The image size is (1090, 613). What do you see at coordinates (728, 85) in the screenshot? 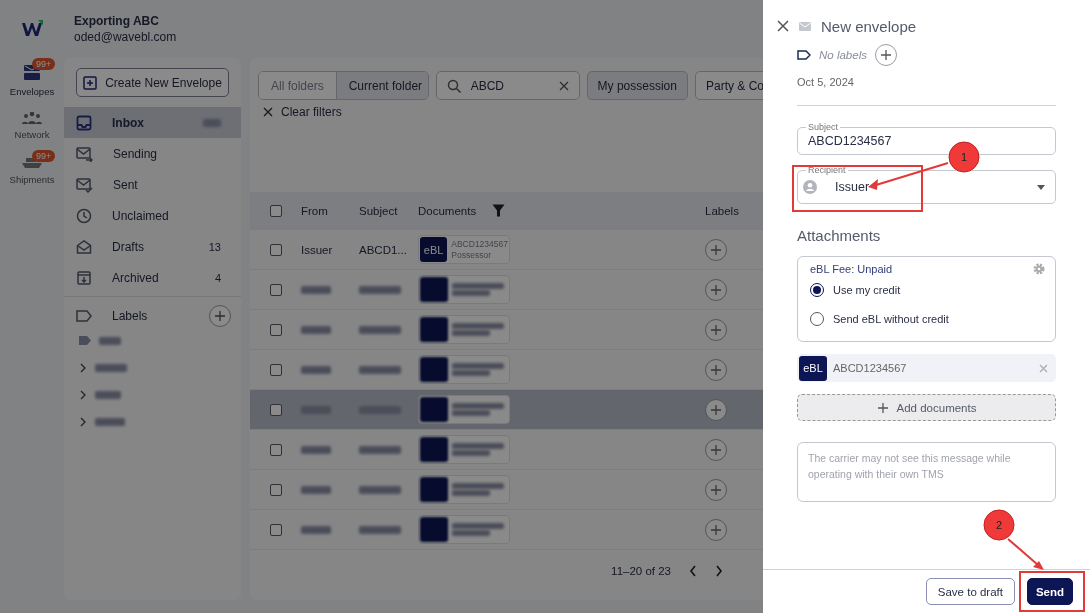
I see `filter-chip: Party & Co` at bounding box center [728, 85].